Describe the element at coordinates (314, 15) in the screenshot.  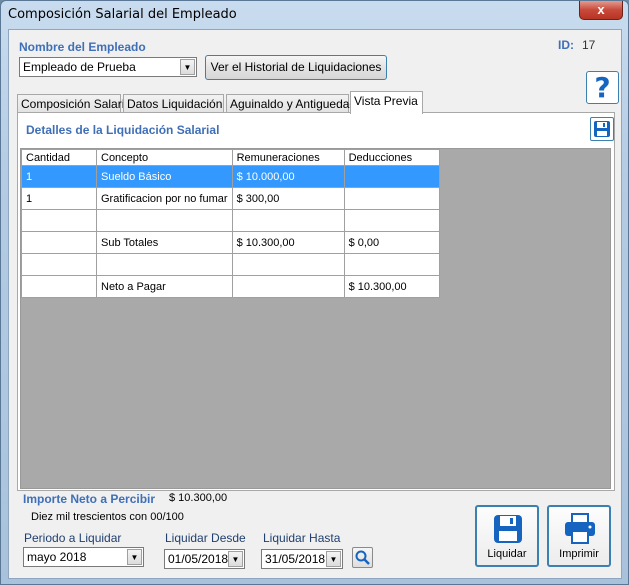
I see `title-bar: Composición Salarial del Empleado x` at that location.